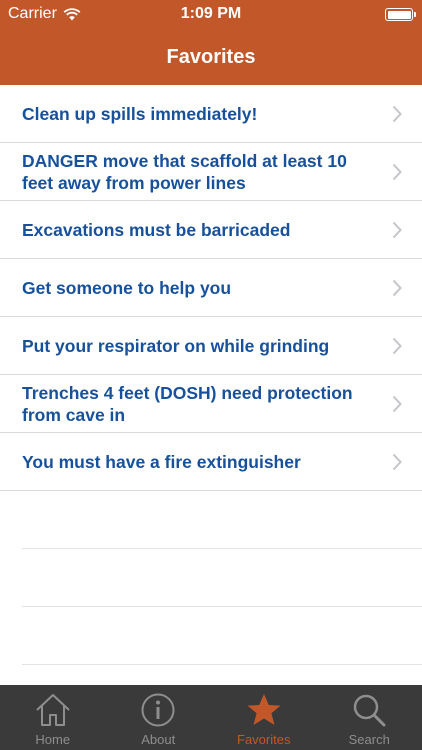 Image resolution: width=422 pixels, height=750 pixels. I want to click on tab-label: Home, so click(53, 739).